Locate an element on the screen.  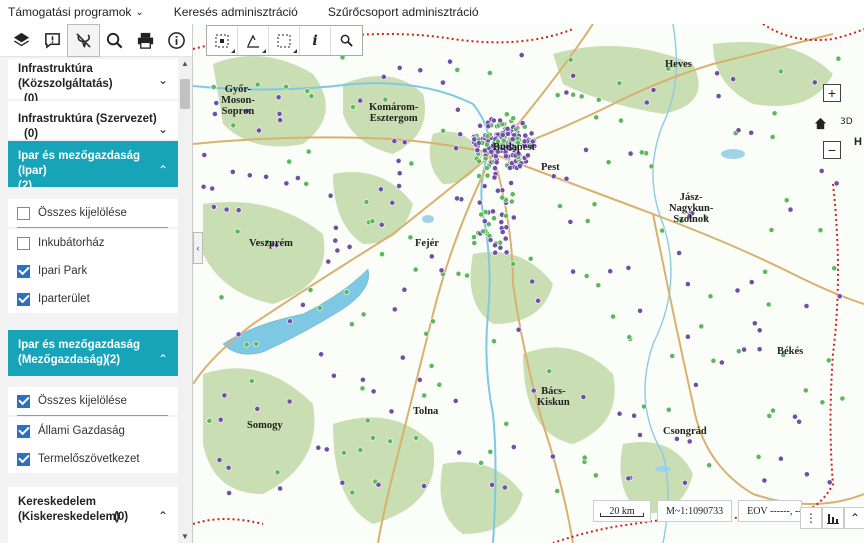
checkbox-row-industrial-park: Ipari Park is located at coordinates (93, 271).